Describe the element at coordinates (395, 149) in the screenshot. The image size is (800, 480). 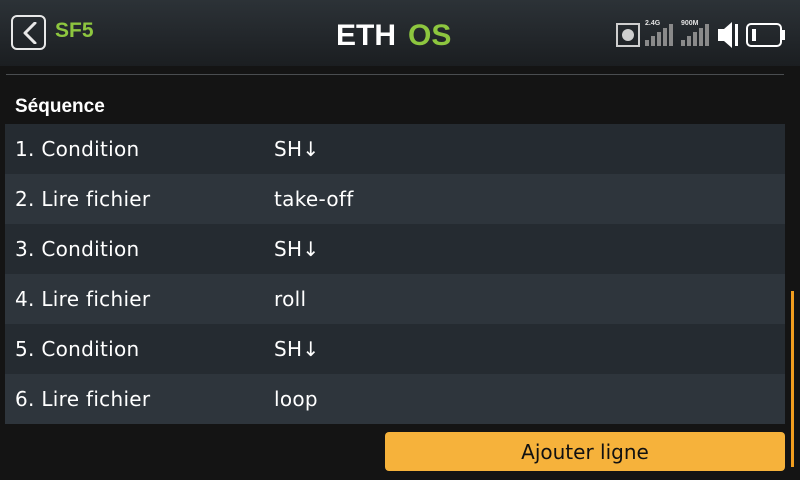
I see `sequence-row: 1. Condition SH↓` at that location.